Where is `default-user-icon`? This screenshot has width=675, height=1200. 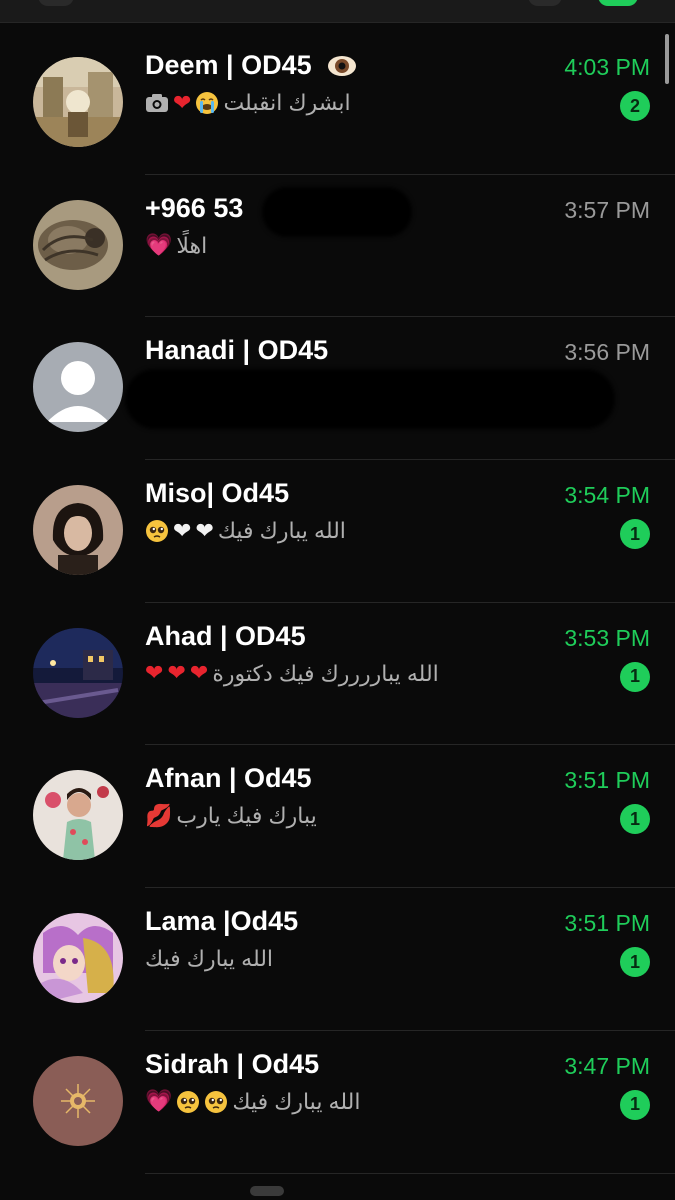
default-user-icon is located at coordinates (78, 387).